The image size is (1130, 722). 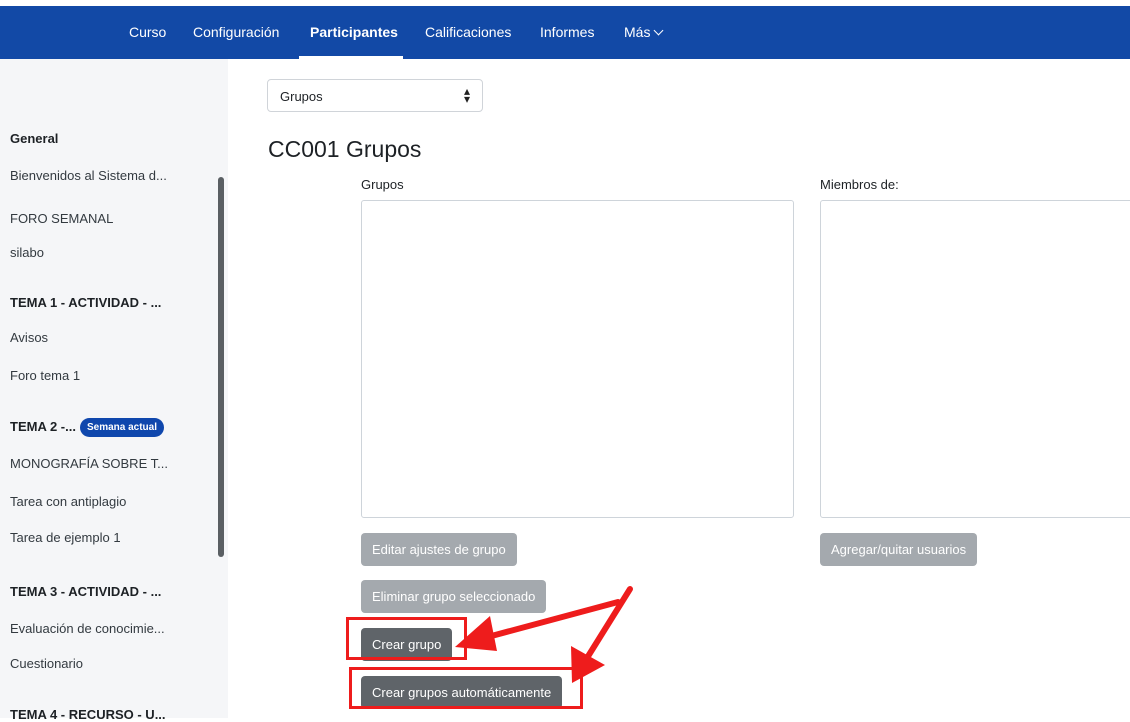 I want to click on annotation-arrows, so click(x=544, y=634).